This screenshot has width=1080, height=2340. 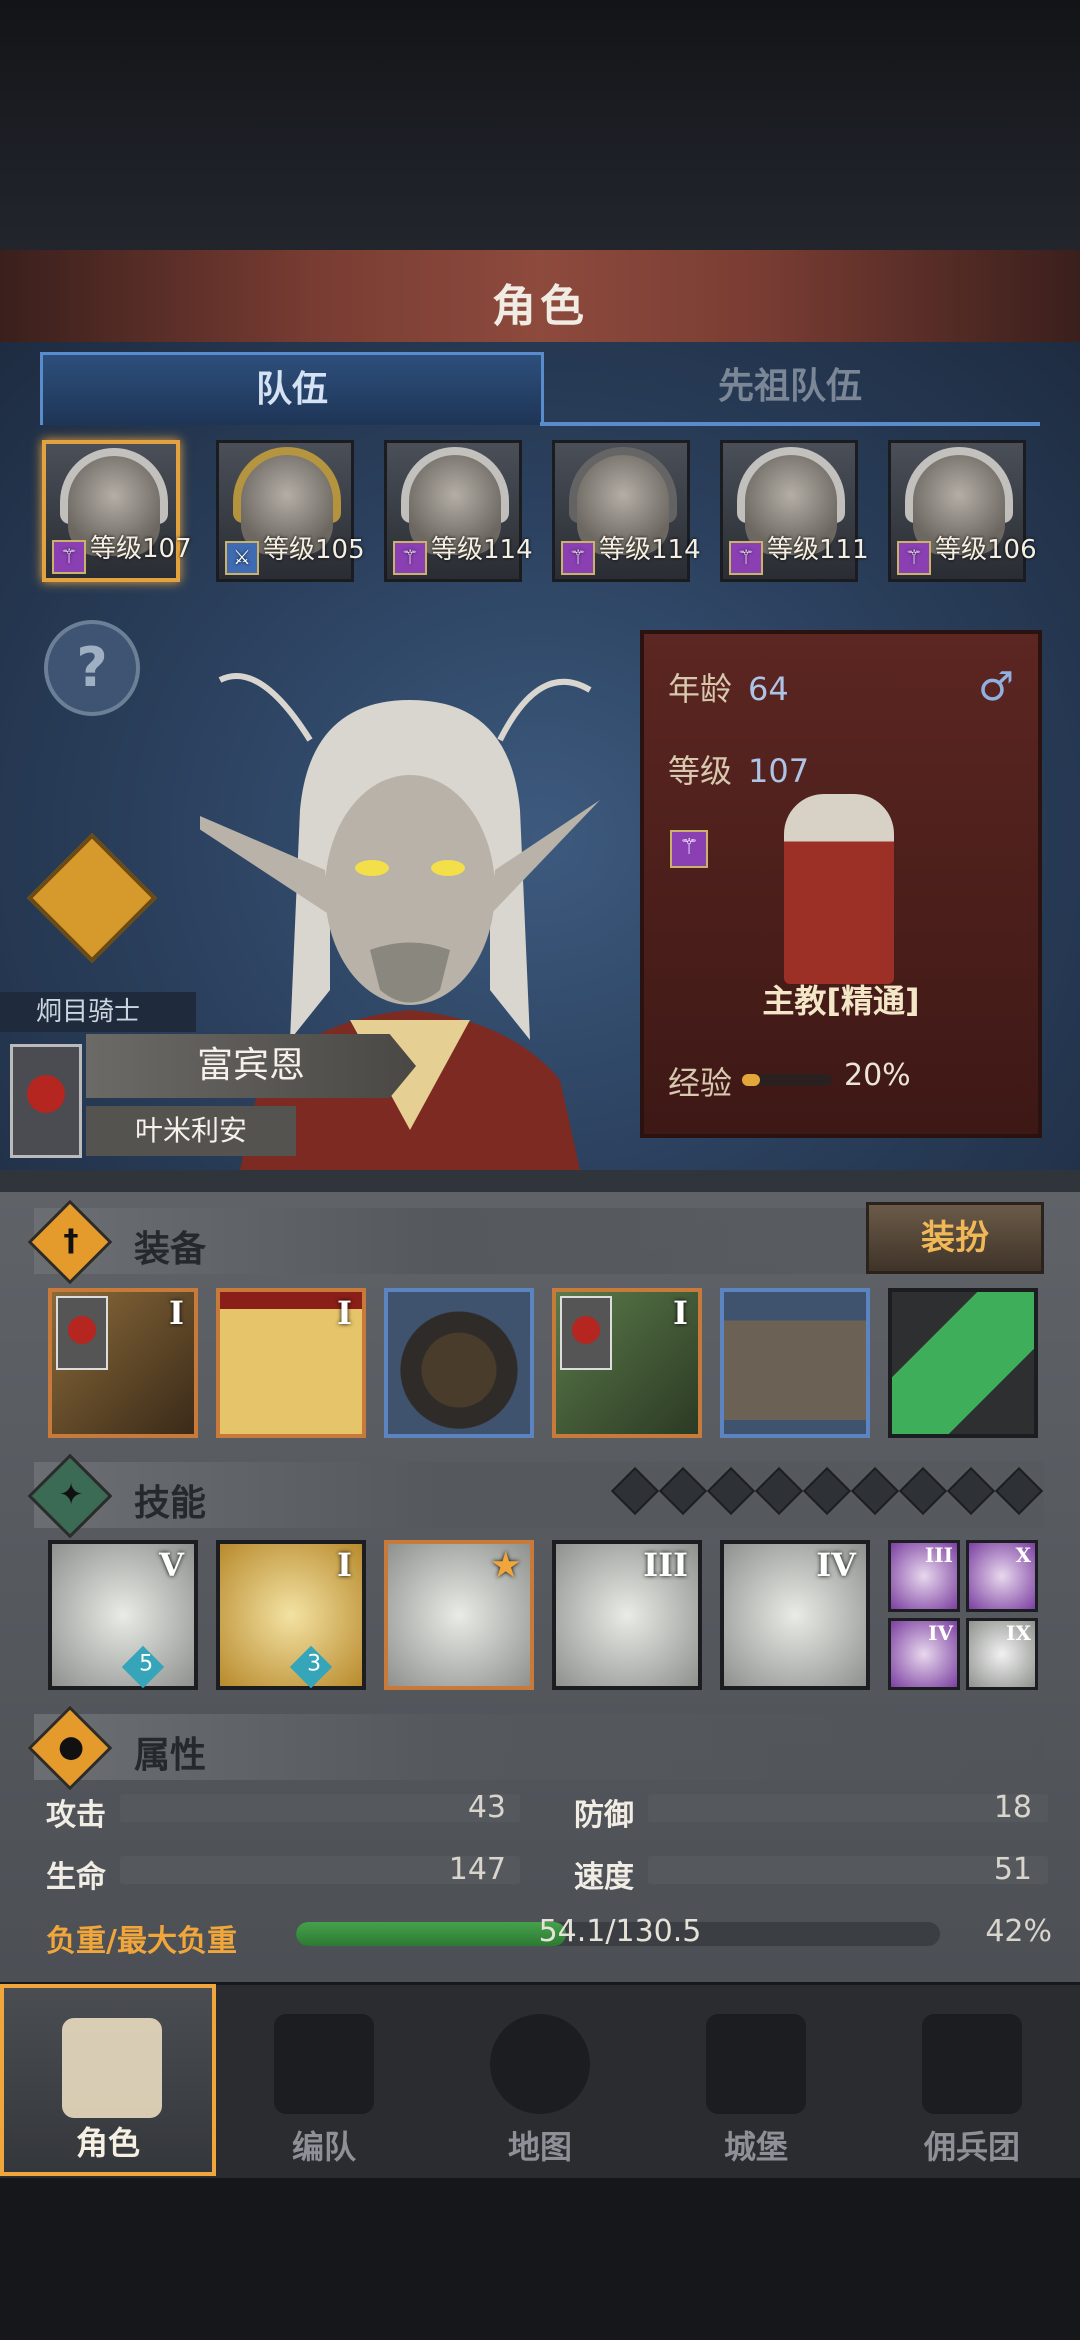 What do you see at coordinates (141, 1941) in the screenshot?
I see `load-label: 负重/最大负重` at bounding box center [141, 1941].